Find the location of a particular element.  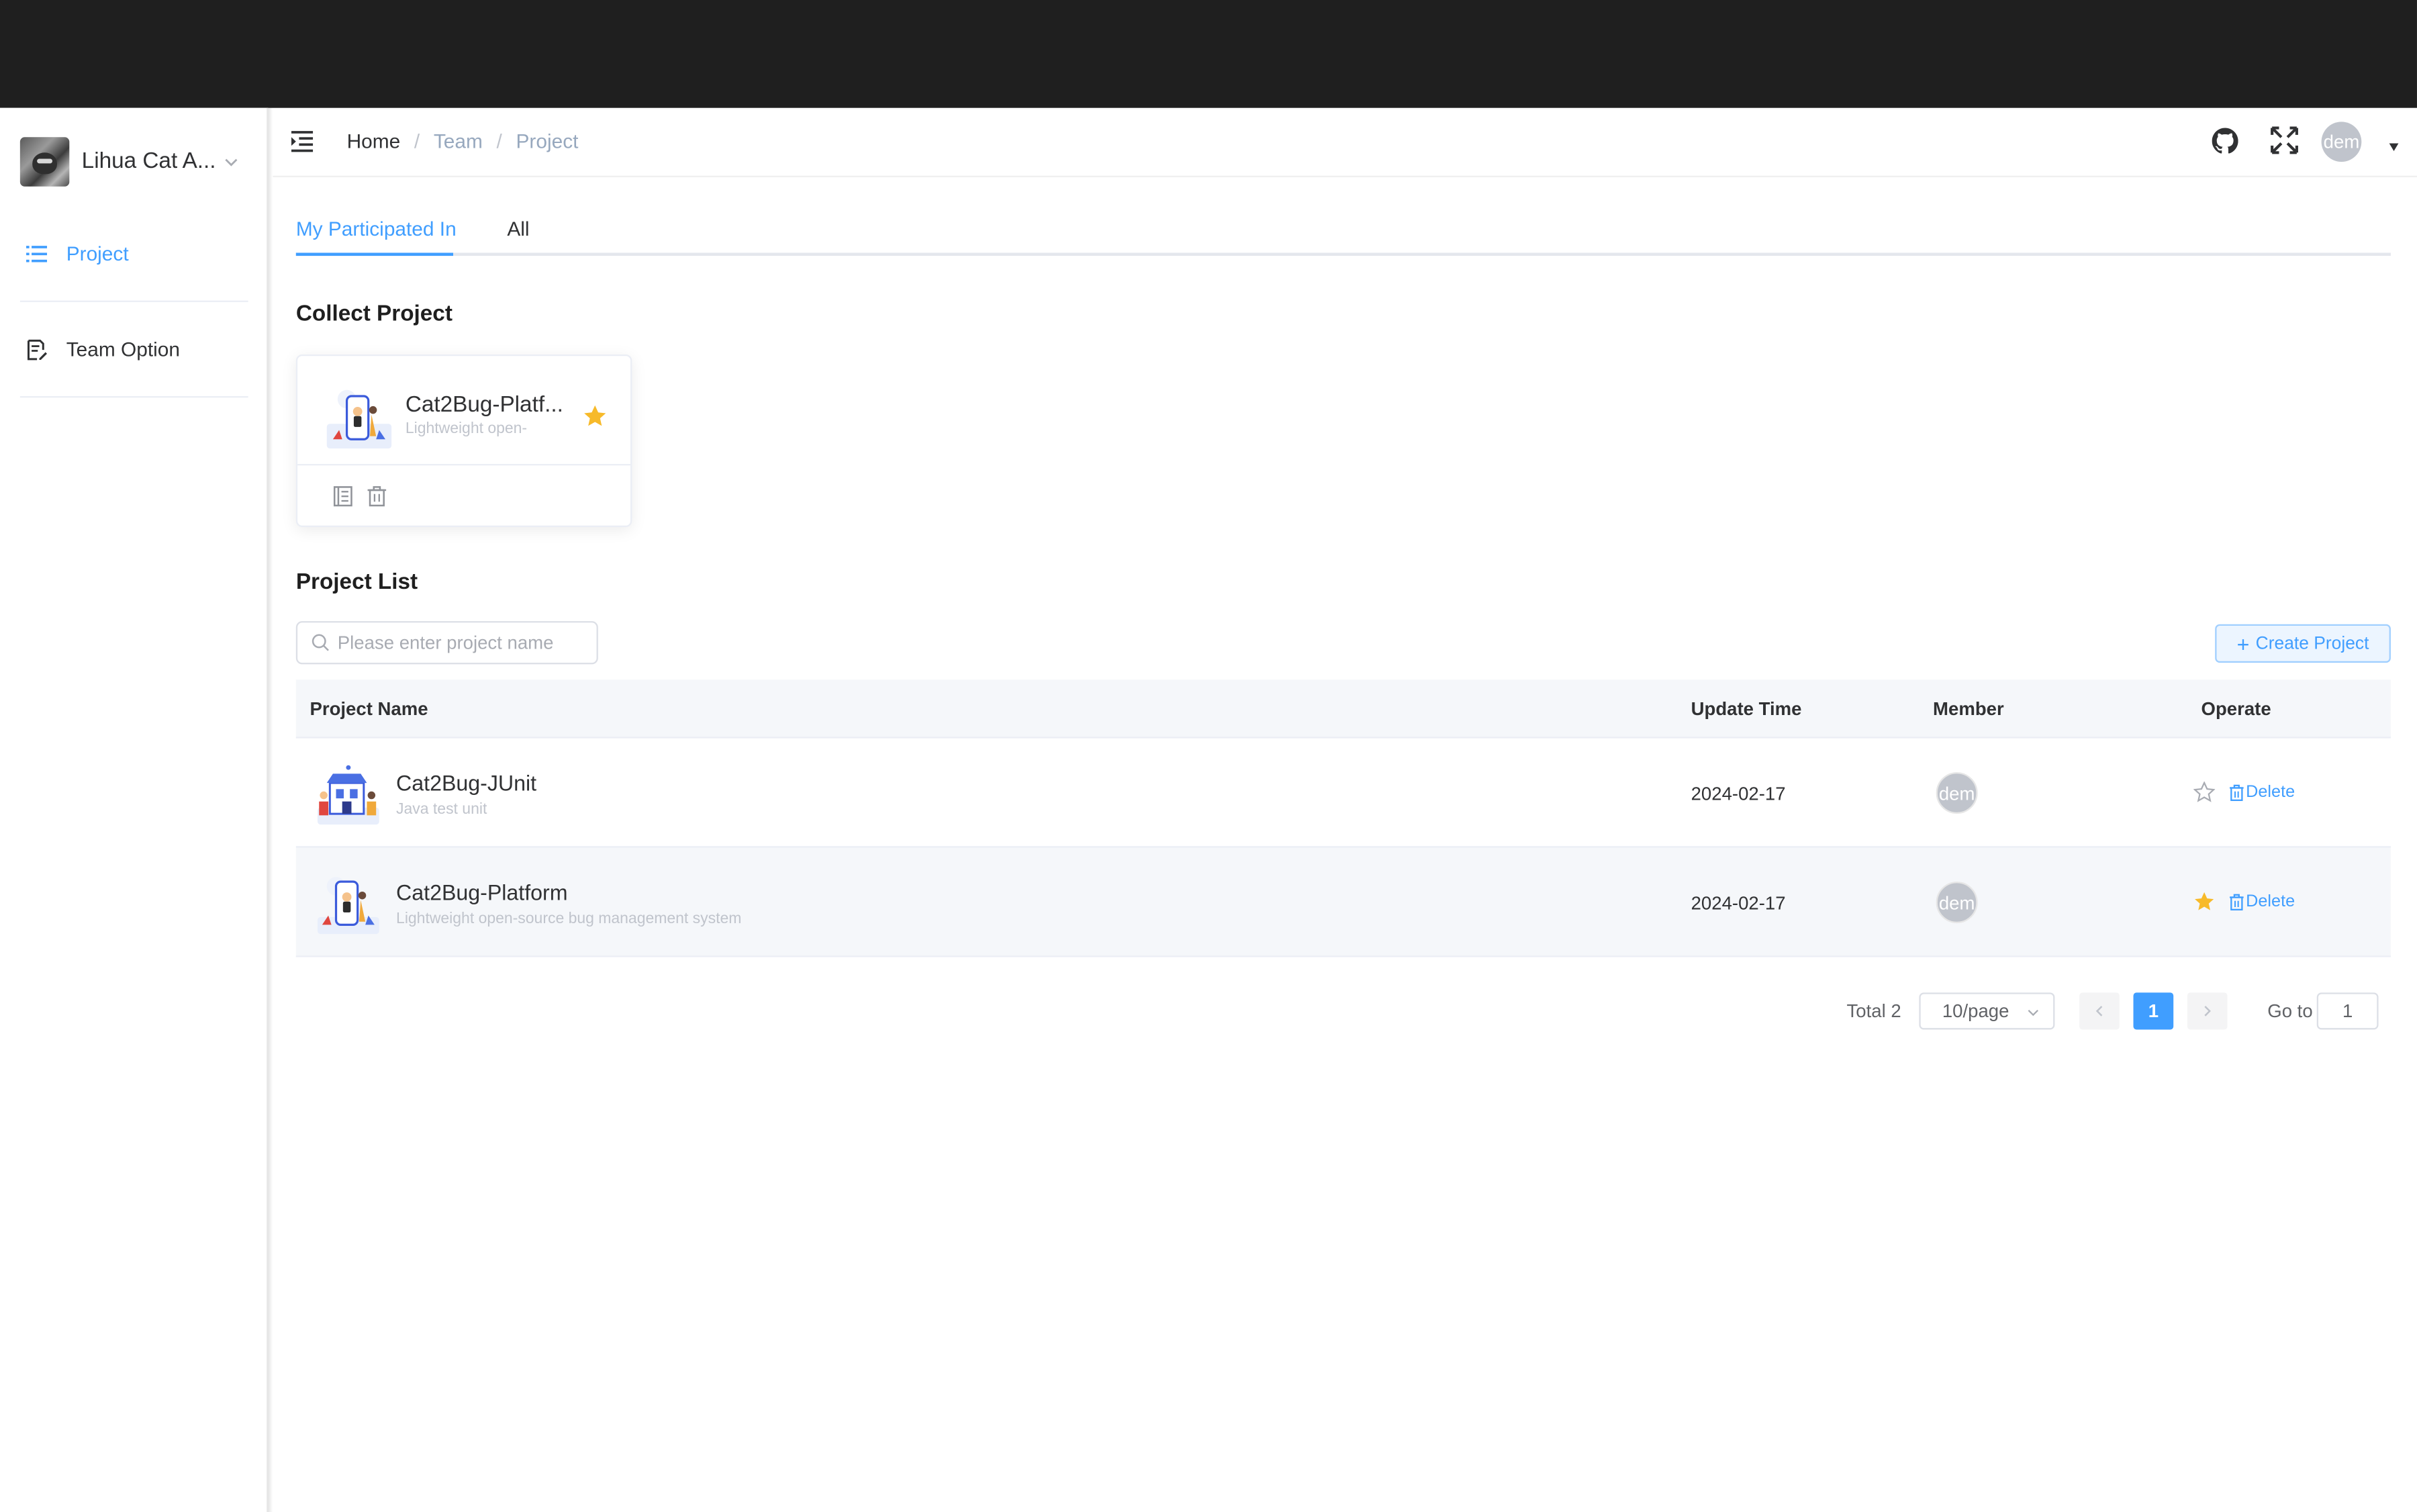

team-avatar is located at coordinates (45, 162).